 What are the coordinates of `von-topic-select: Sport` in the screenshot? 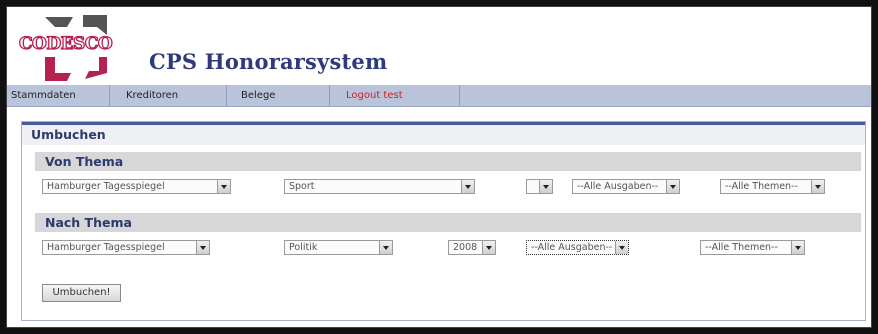 It's located at (379, 186).